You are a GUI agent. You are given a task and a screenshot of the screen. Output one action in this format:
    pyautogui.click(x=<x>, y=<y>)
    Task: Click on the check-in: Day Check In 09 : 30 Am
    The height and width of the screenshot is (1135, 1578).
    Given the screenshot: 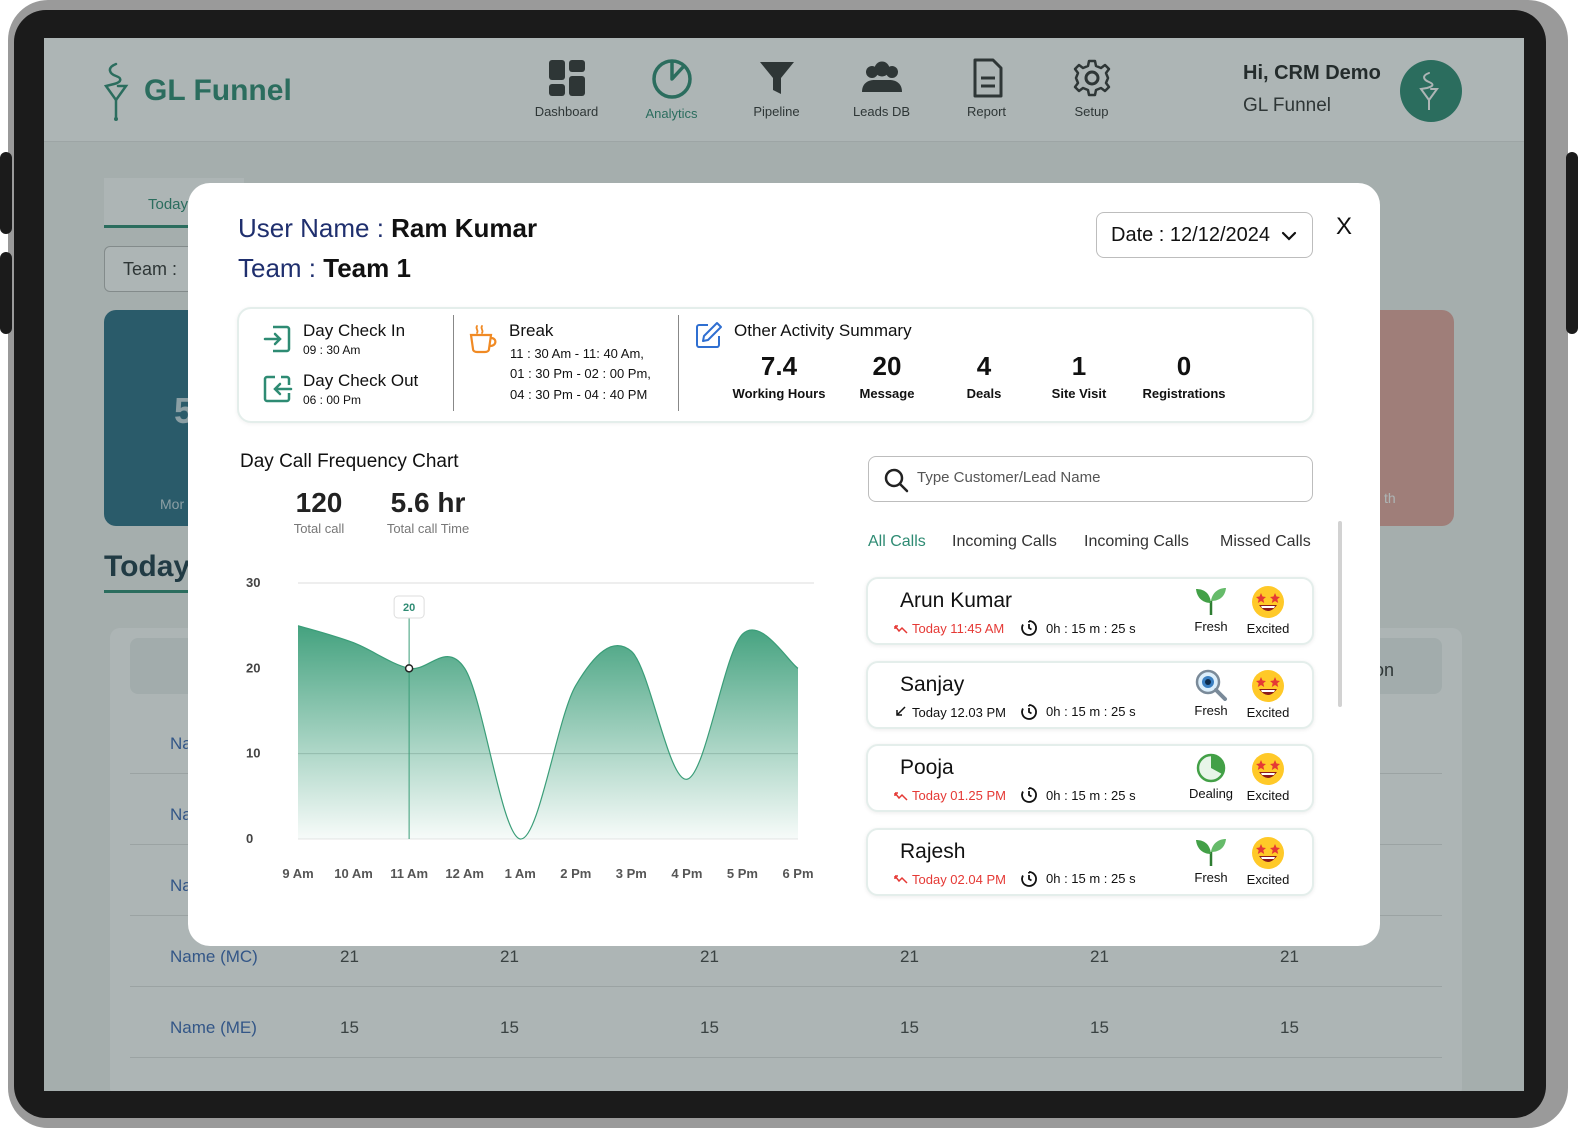 What is the action you would take?
    pyautogui.click(x=333, y=339)
    